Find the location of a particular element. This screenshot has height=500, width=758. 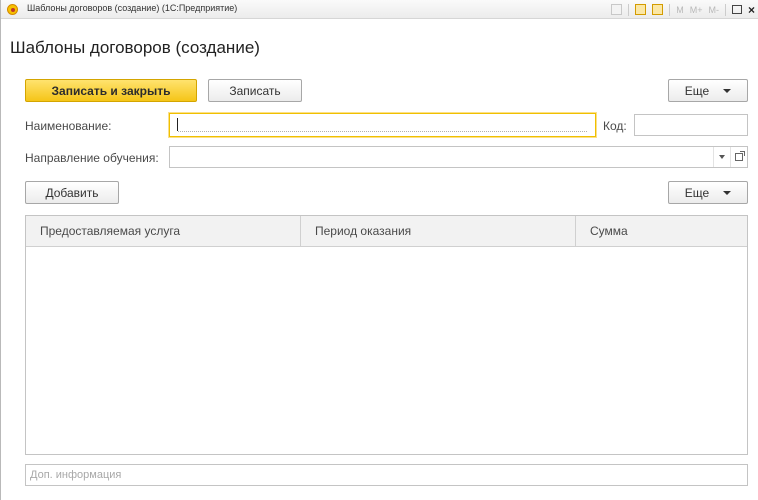

save-and-close-button: Записать и закрыть is located at coordinates (111, 90).